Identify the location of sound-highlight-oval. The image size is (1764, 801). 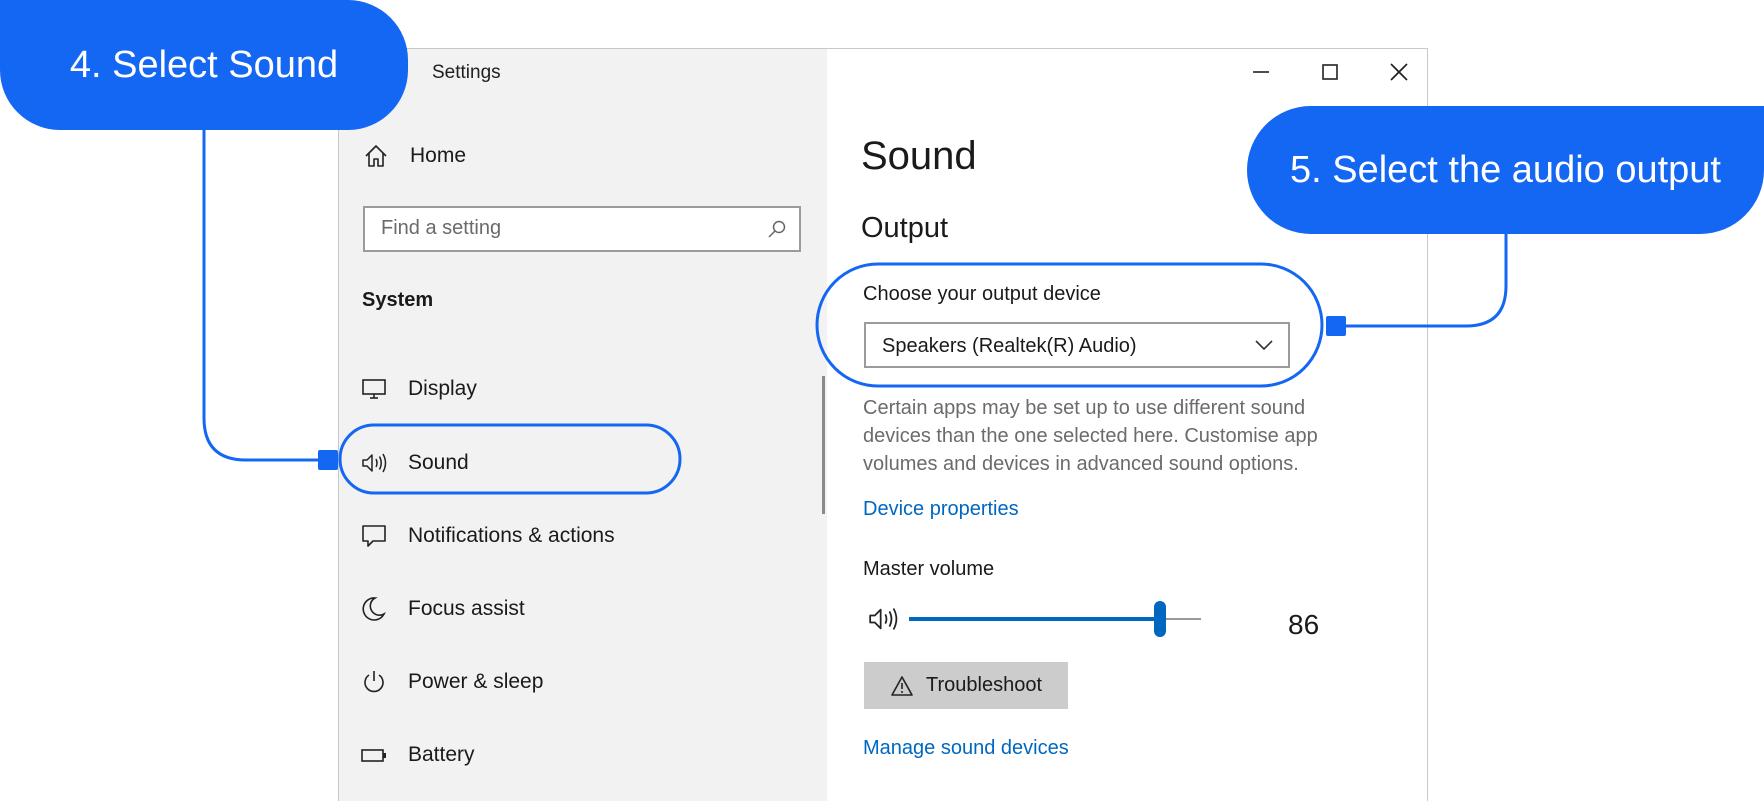
(510, 459).